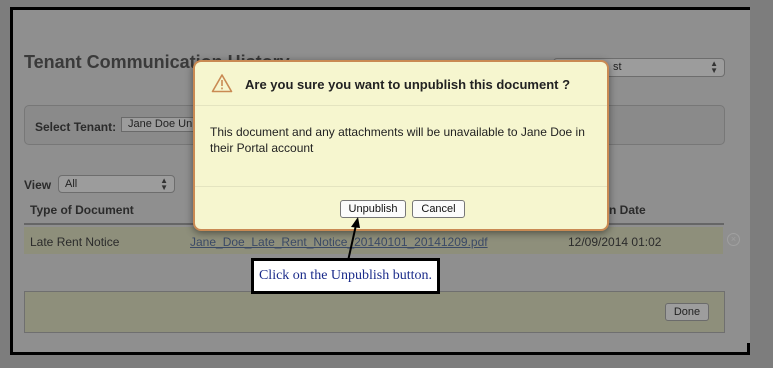 The height and width of the screenshot is (368, 773). I want to click on view-select: All ▲ ▼, so click(116, 184).